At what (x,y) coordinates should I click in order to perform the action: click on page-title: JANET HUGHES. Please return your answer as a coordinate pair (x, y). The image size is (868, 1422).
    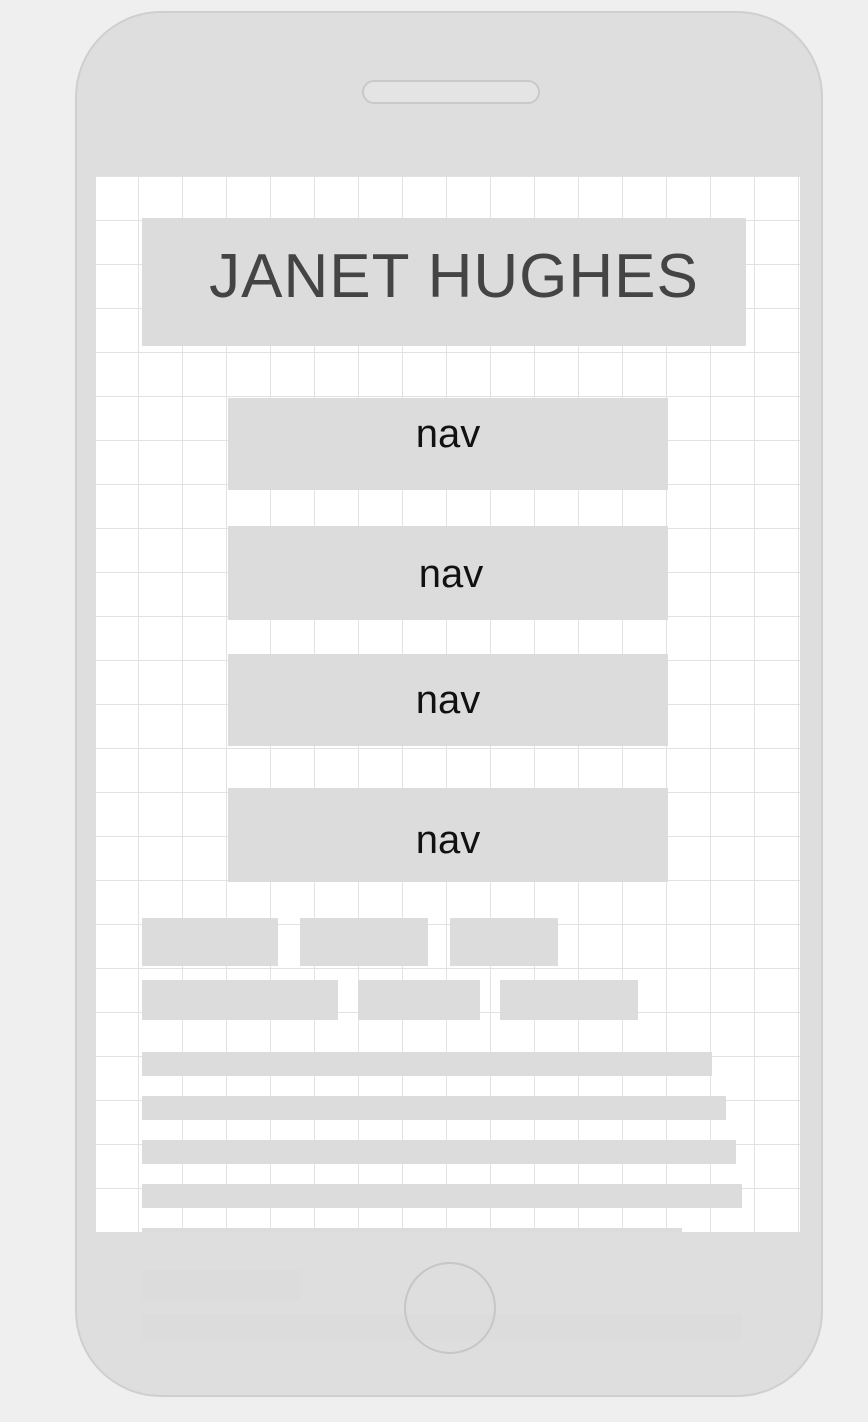
    Looking at the image, I should click on (454, 276).